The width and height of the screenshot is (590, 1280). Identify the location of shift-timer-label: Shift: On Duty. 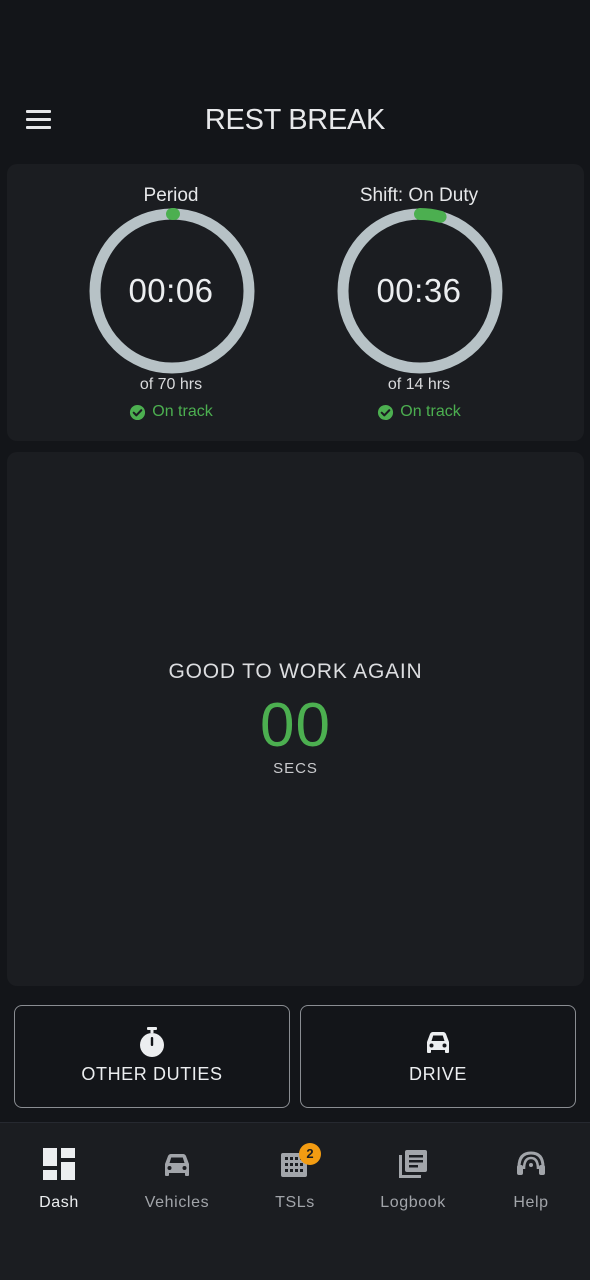
(419, 195).